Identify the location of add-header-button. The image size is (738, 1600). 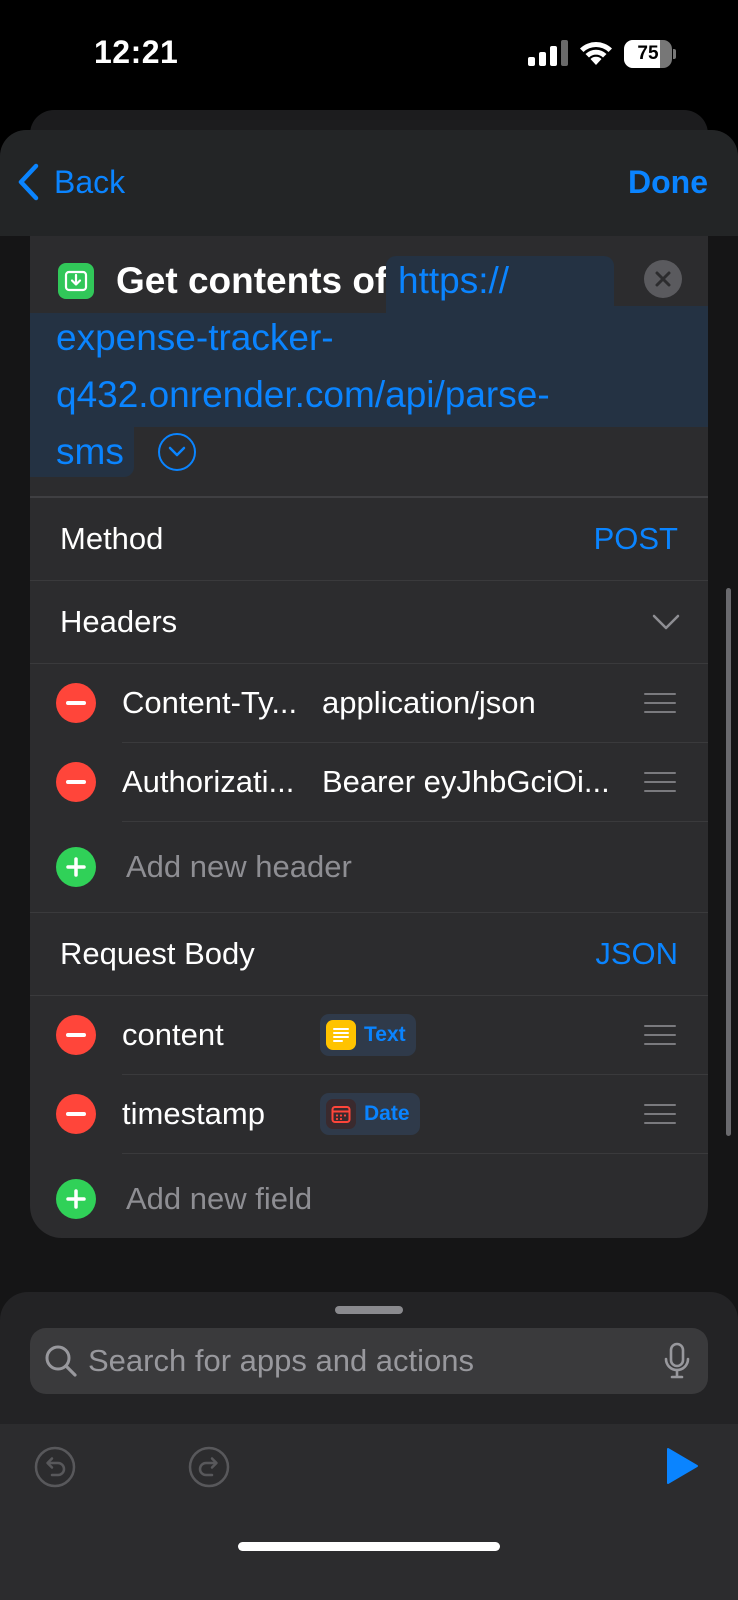
(76, 867).